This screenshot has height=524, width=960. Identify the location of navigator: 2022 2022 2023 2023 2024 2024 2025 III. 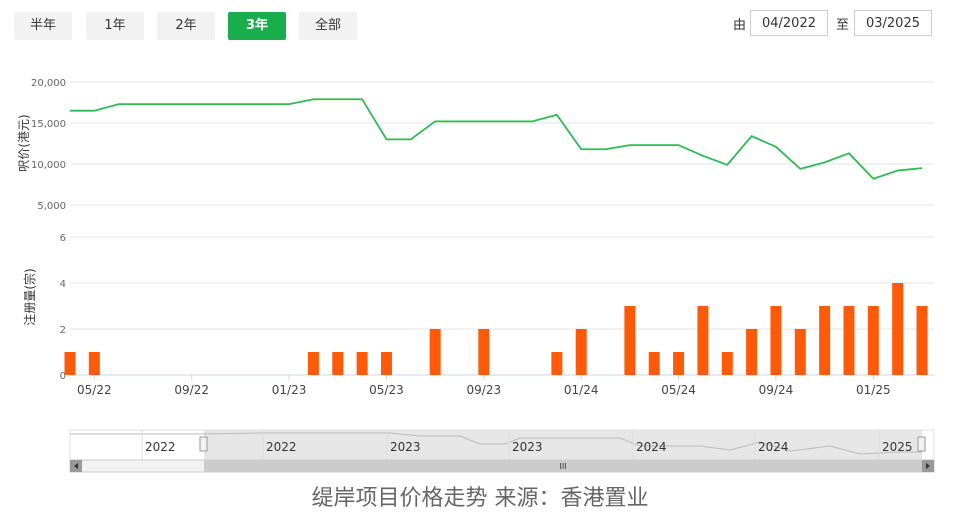
(502, 451).